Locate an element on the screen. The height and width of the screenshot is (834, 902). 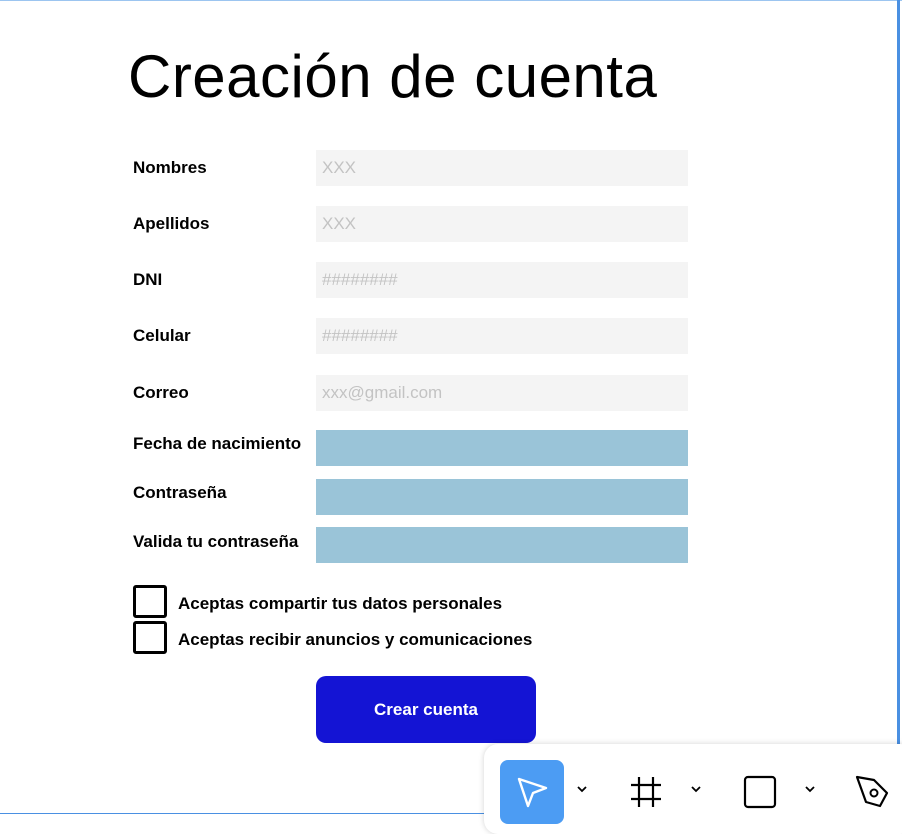
pen-tool-button is located at coordinates (871, 792).